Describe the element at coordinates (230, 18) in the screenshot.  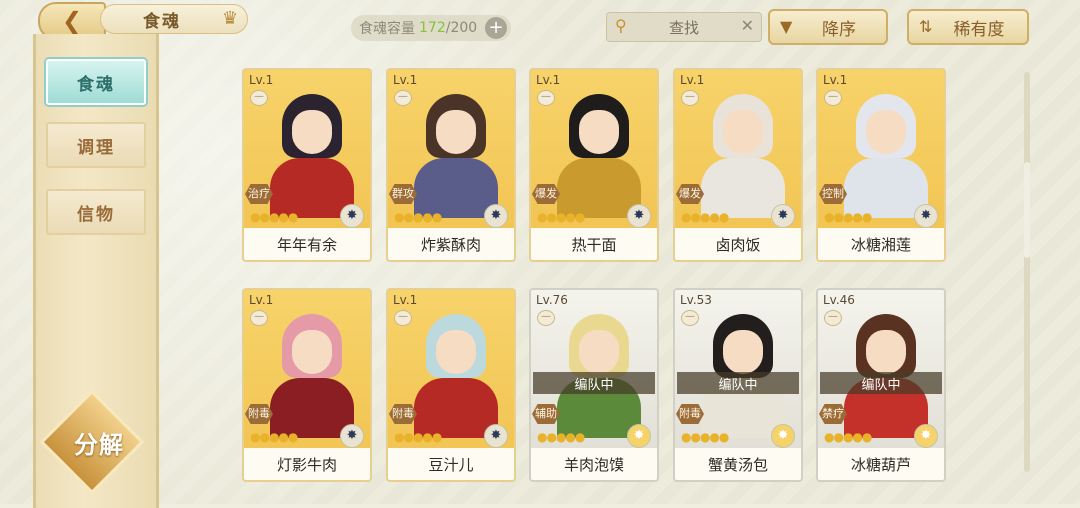
I see `crown-icon: ♛` at that location.